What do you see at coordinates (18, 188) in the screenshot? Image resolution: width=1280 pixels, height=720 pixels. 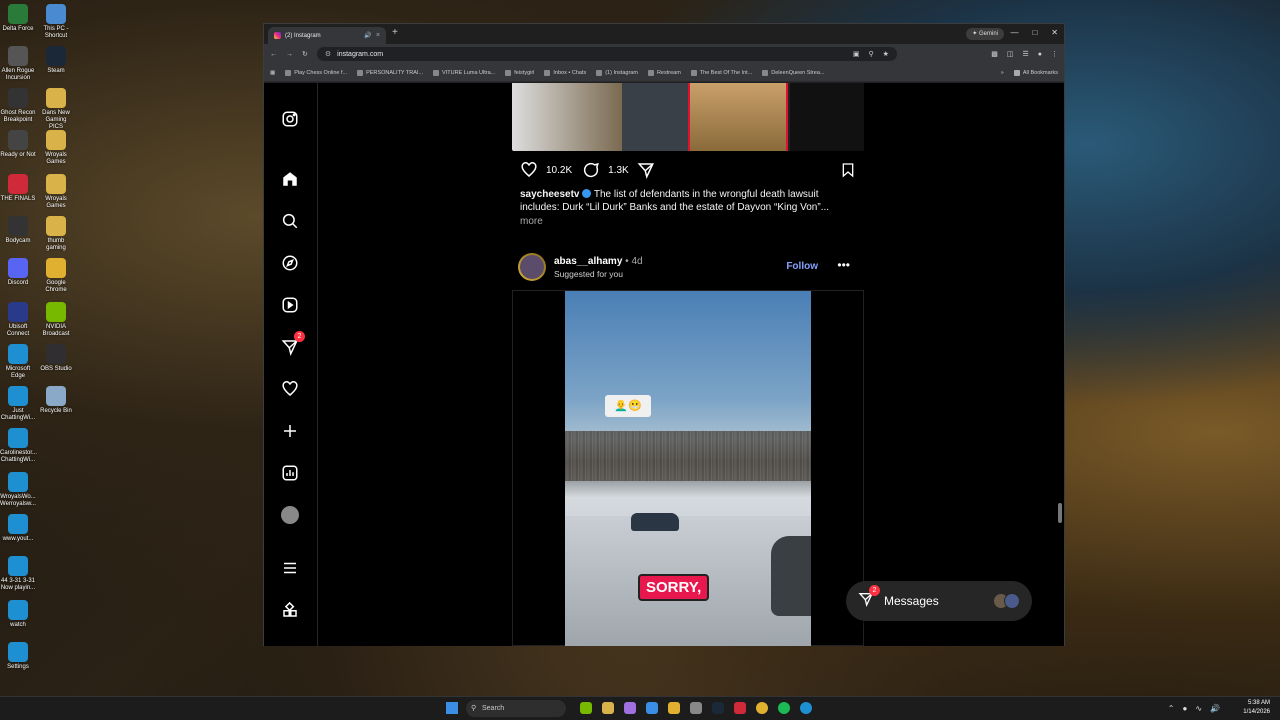 I see `desktop-icon: THE FINALS` at bounding box center [18, 188].